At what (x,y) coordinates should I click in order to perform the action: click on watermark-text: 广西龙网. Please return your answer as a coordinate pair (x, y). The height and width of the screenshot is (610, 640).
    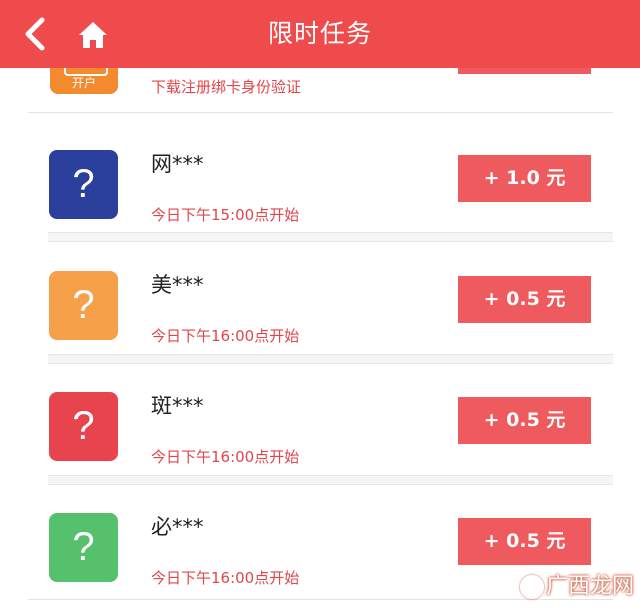
    Looking at the image, I should click on (589, 586).